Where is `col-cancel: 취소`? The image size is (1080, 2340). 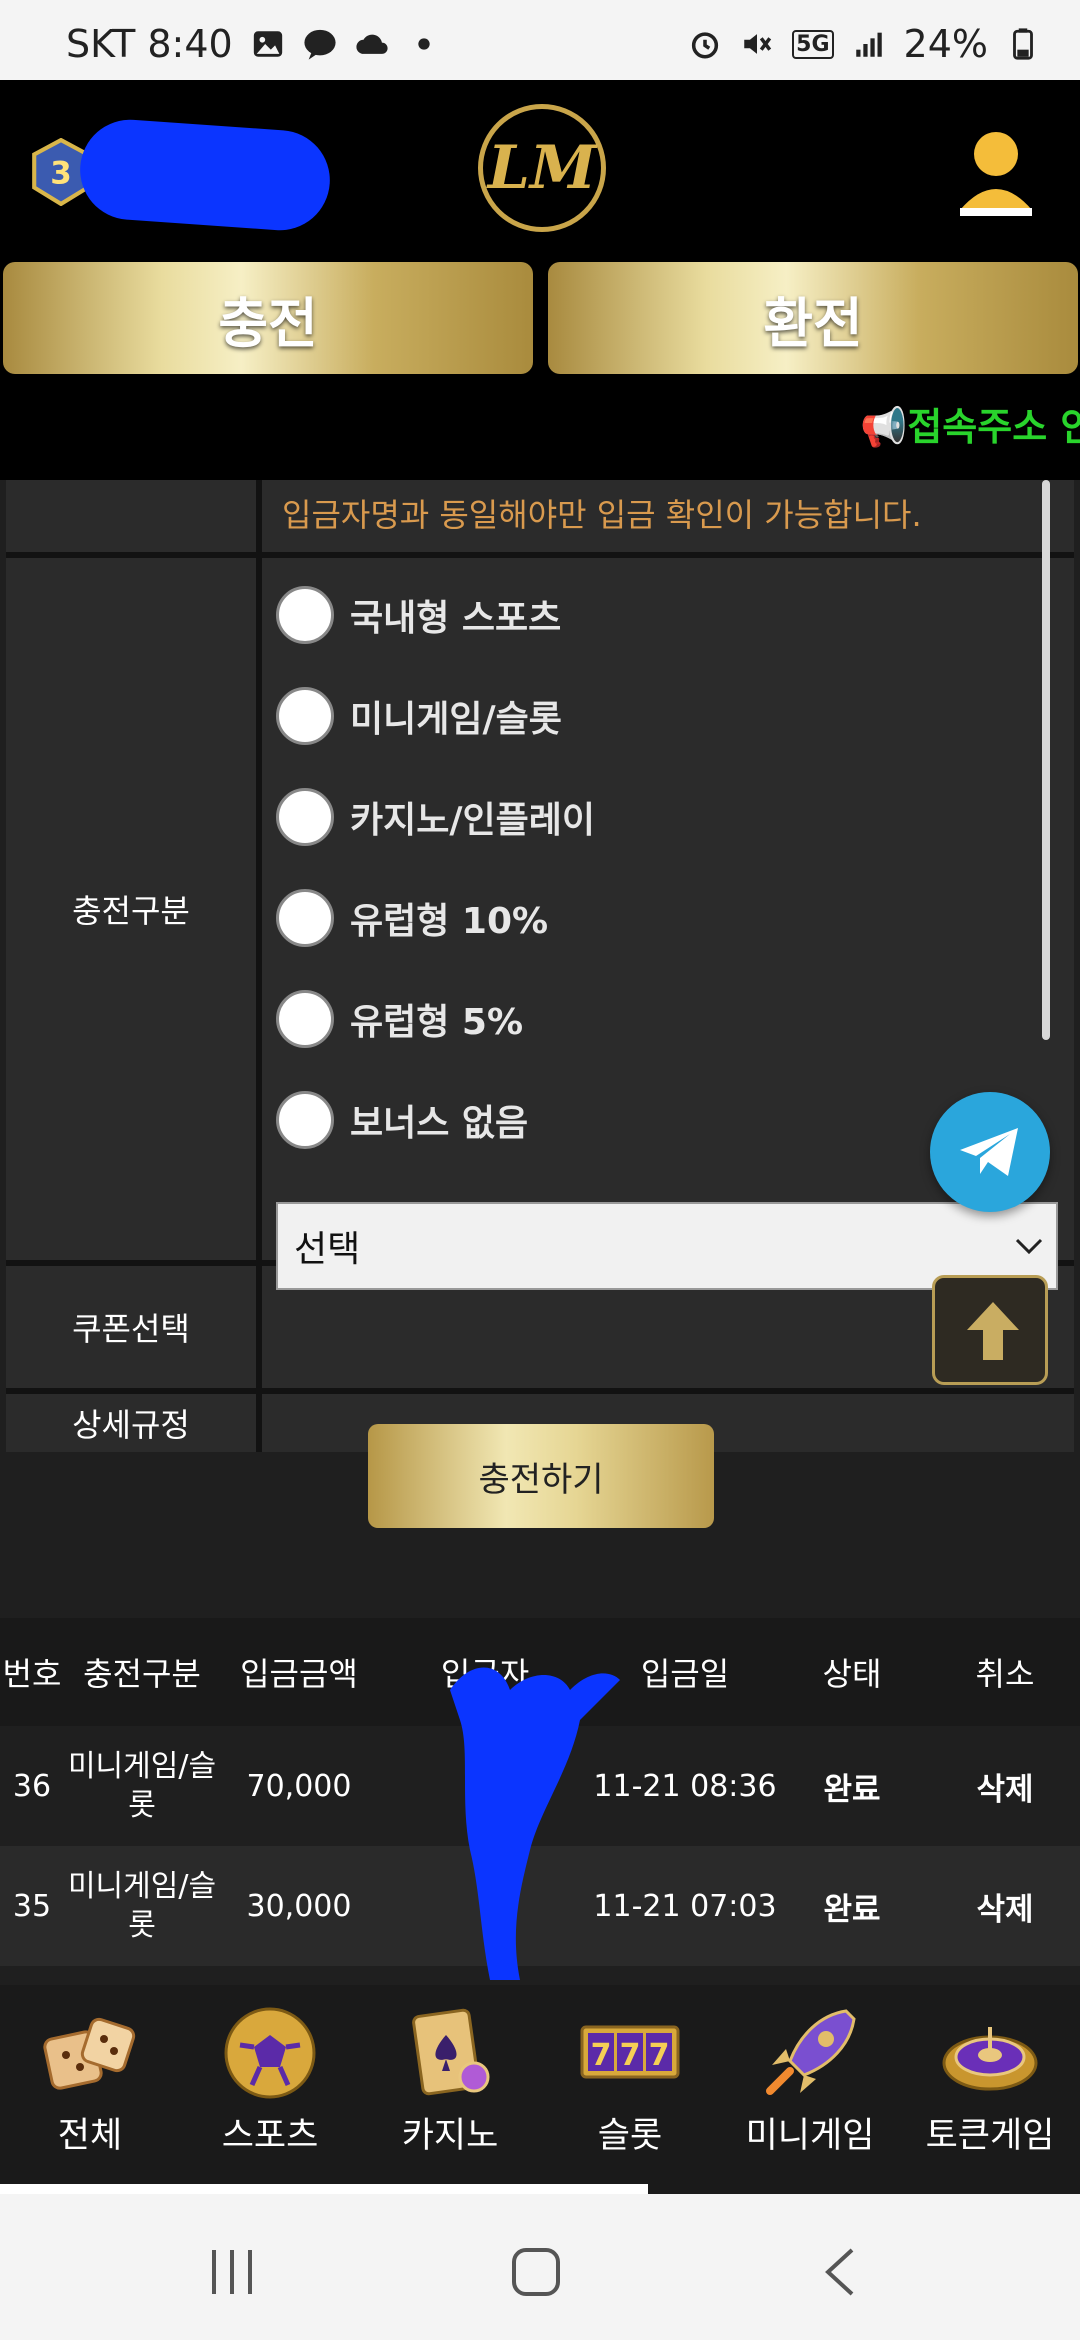
col-cancel: 취소 is located at coordinates (1005, 1674).